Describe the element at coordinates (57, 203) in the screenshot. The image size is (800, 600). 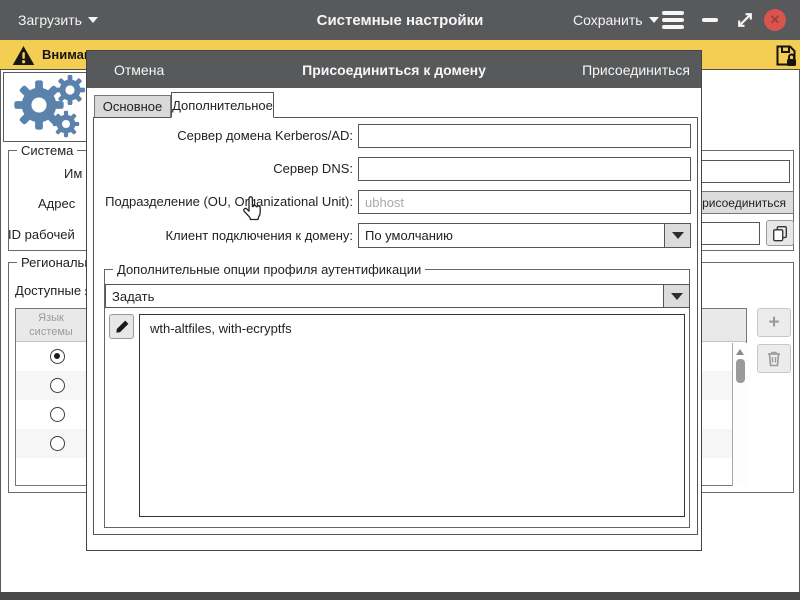
I see `domain-address-label: Адрес` at that location.